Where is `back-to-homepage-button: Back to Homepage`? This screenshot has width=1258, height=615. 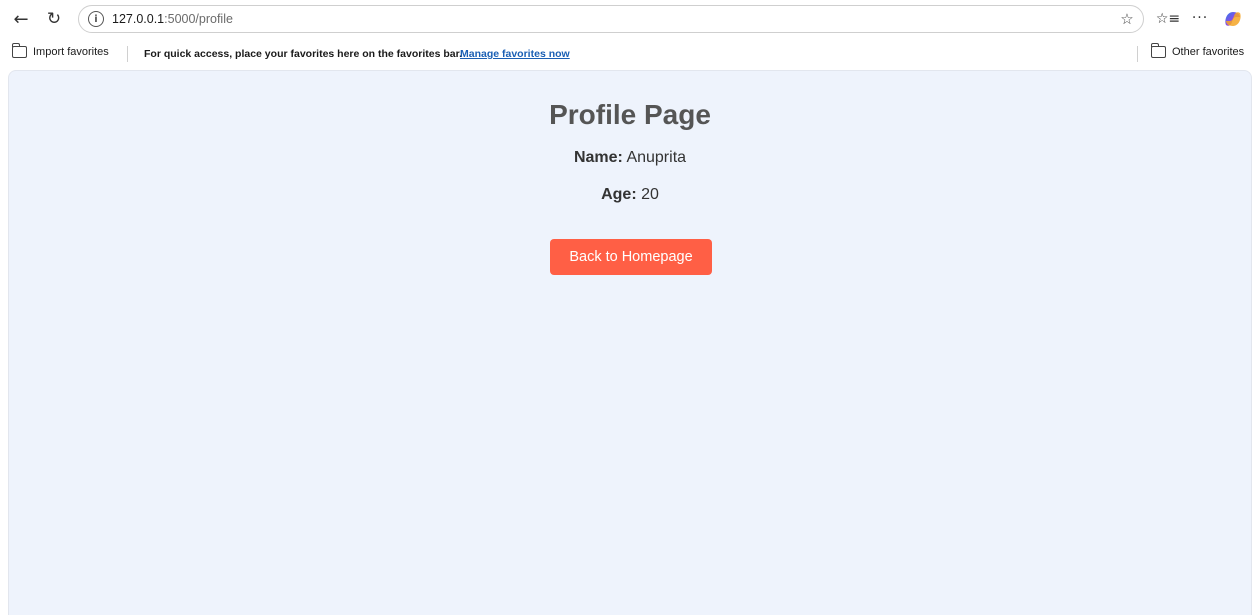
back-to-homepage-button: Back to Homepage is located at coordinates (631, 257).